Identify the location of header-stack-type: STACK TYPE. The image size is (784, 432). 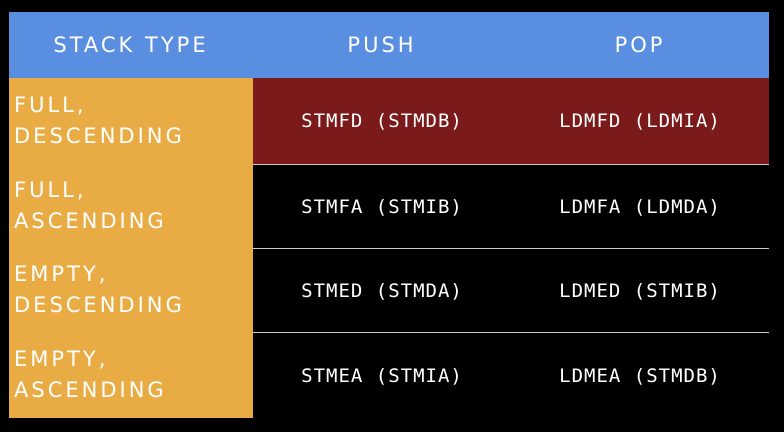
(131, 45).